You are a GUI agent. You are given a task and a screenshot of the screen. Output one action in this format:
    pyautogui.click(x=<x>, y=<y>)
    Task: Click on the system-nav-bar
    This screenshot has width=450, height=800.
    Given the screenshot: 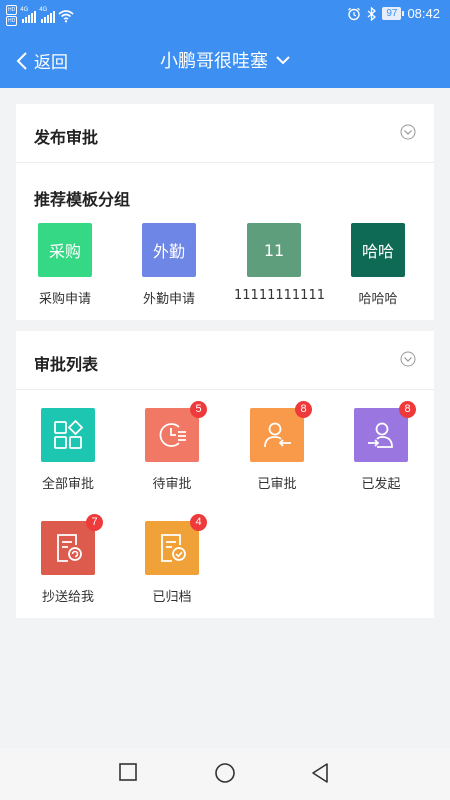 What is the action you would take?
    pyautogui.click(x=225, y=774)
    